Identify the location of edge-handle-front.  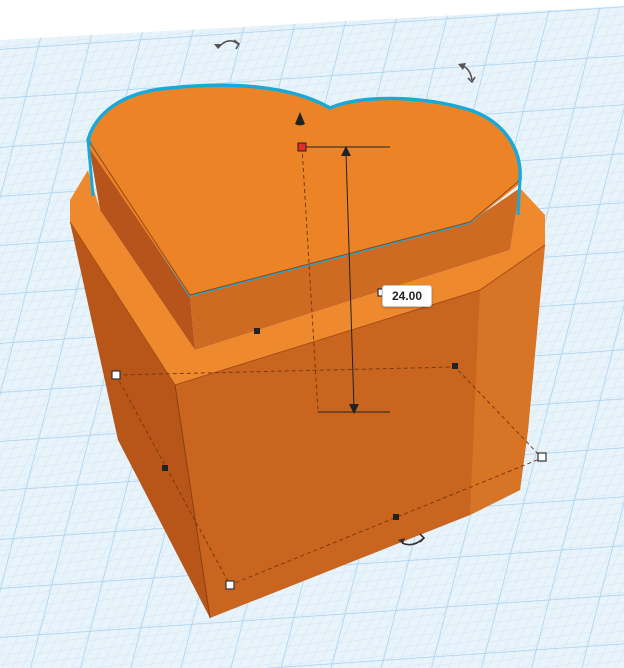
(396, 517).